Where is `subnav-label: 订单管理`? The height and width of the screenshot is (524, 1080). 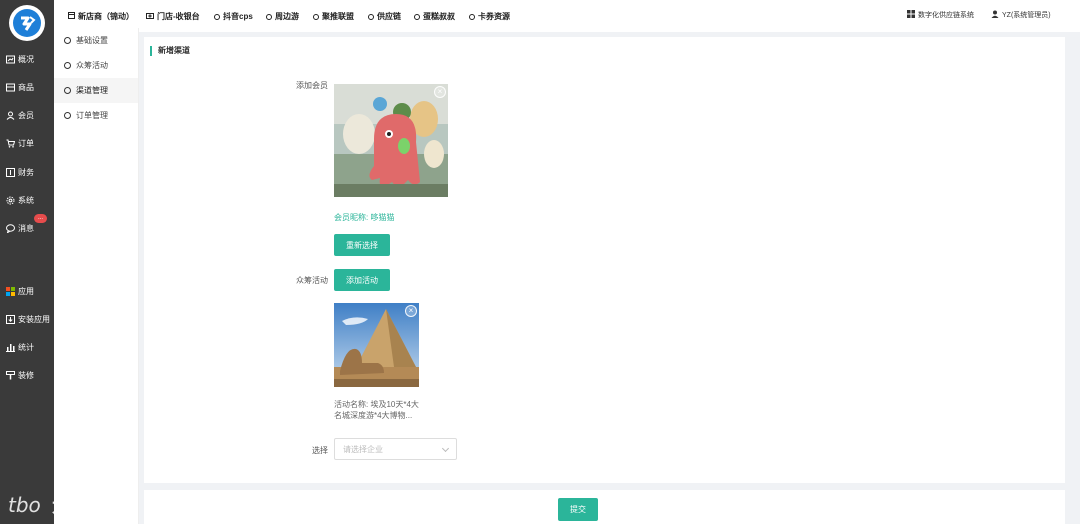 subnav-label: 订单管理 is located at coordinates (92, 115).